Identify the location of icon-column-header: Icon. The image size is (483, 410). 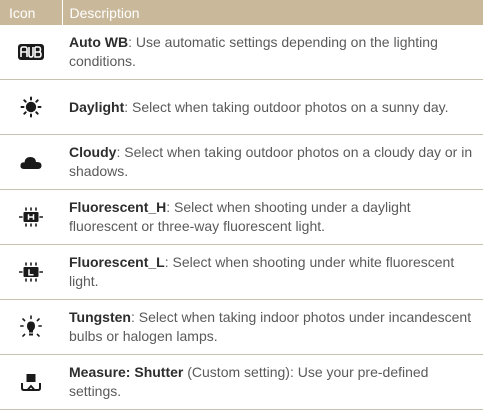
(31, 12).